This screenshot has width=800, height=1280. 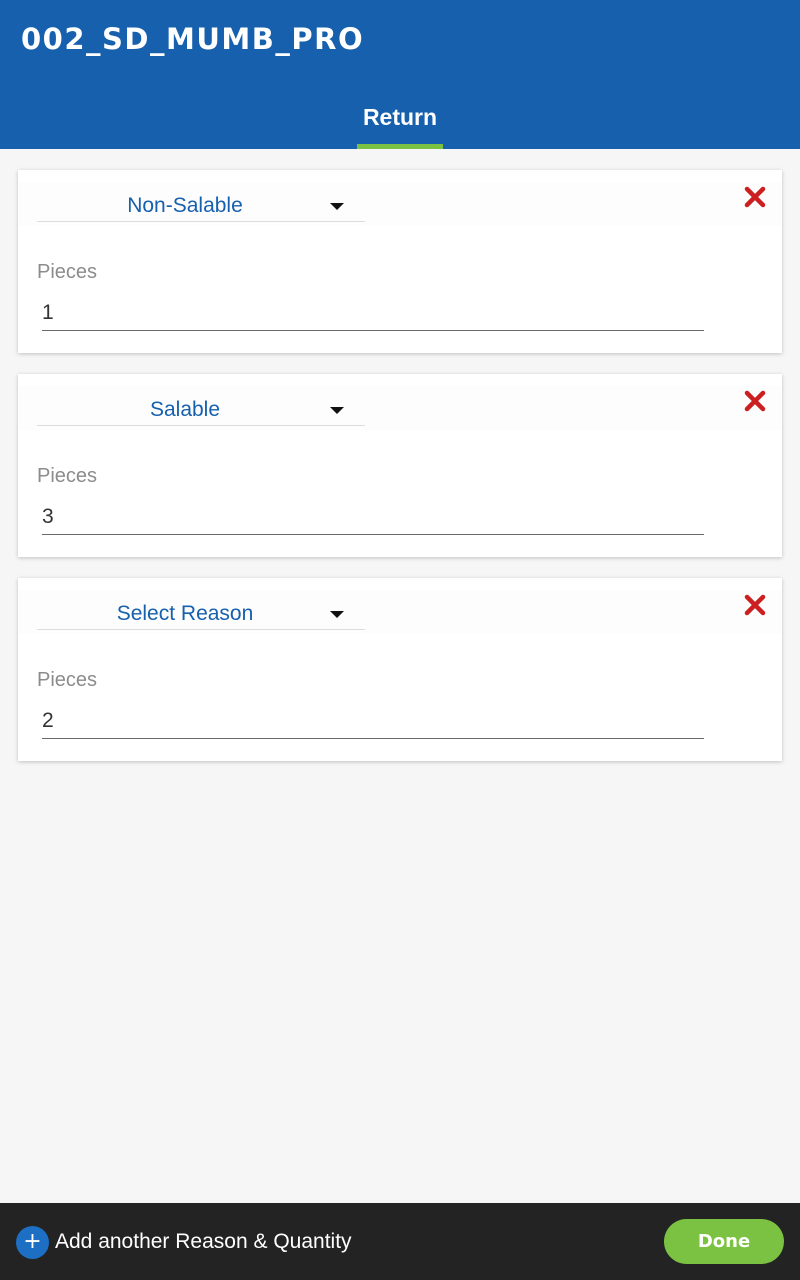 I want to click on reason-dropdown: Non-Salable, so click(x=201, y=206).